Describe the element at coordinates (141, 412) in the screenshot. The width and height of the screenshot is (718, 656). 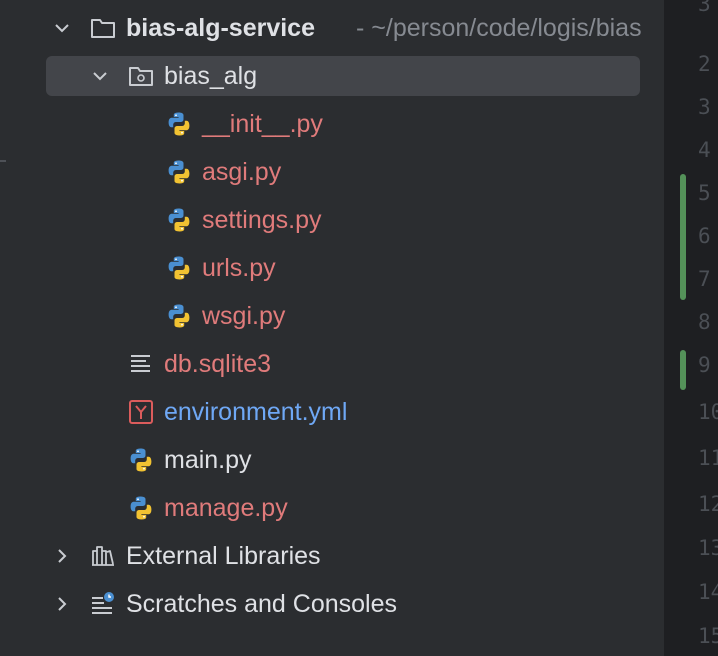
I see `yaml-icon` at that location.